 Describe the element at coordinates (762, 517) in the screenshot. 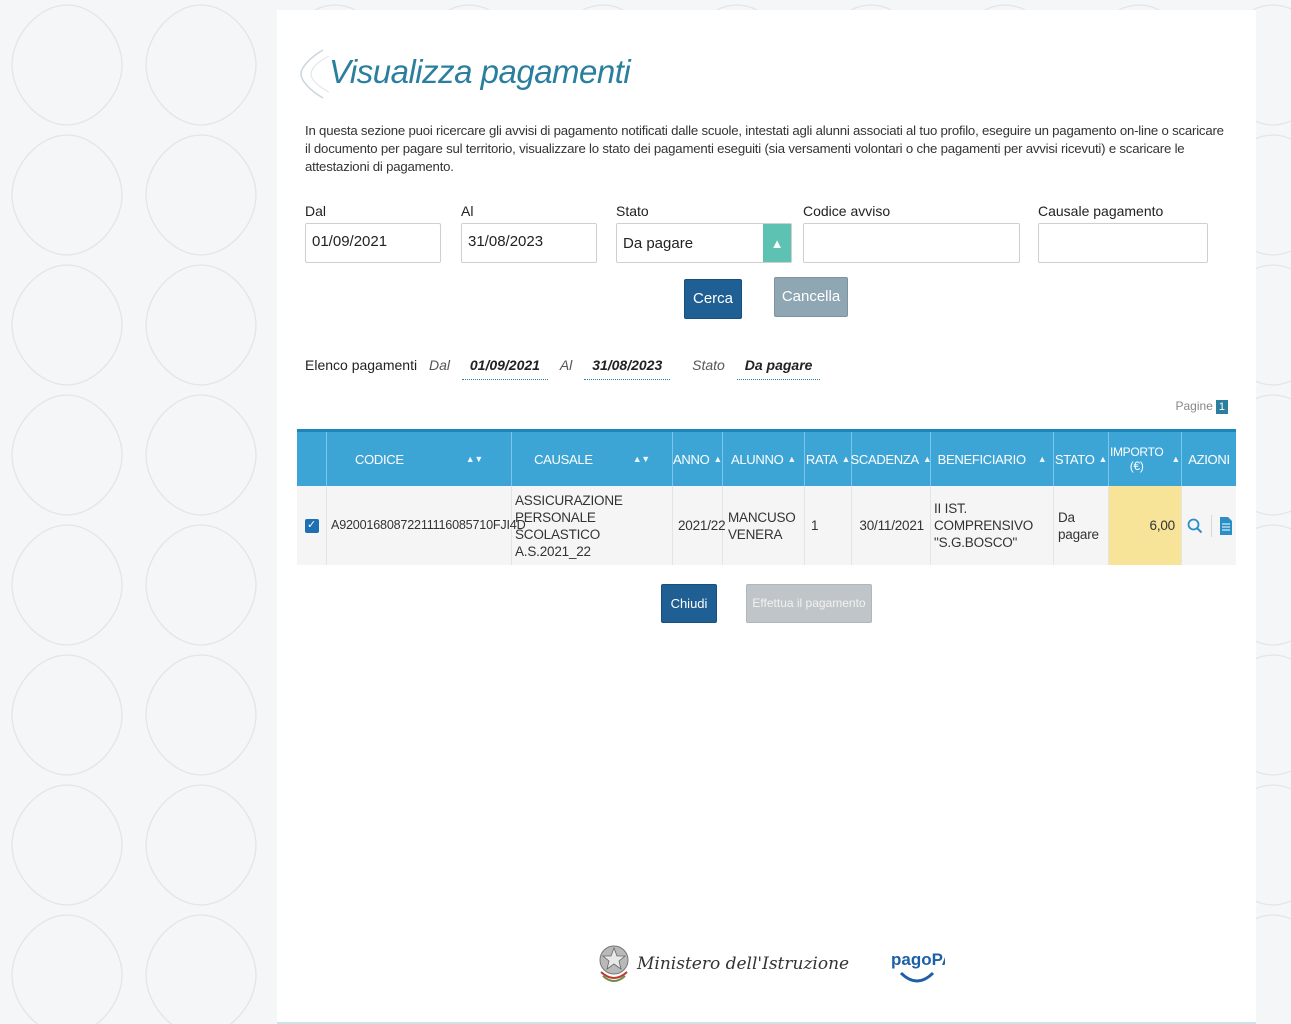

I see `cell-alunno-line1: MANCUSO` at that location.